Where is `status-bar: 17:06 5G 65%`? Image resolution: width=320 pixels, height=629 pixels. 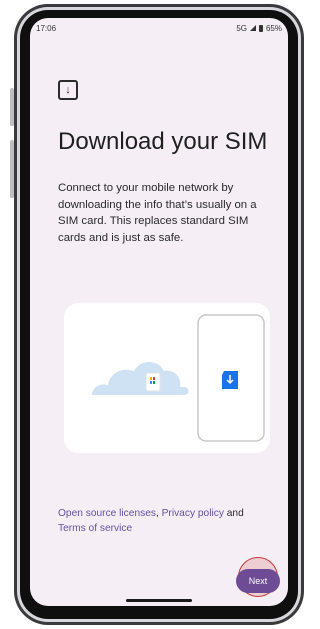
status-bar: 17:06 5G 65% is located at coordinates (159, 28).